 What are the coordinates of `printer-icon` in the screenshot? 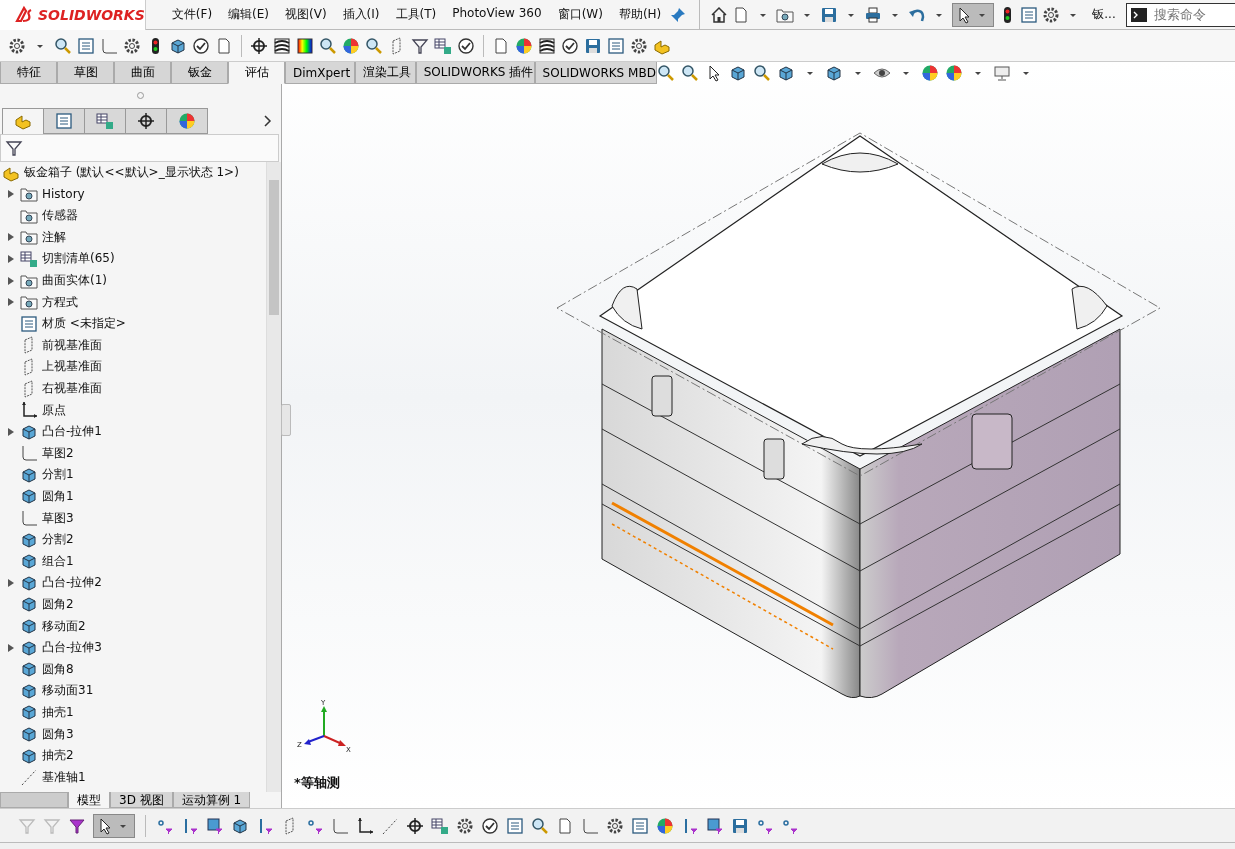 It's located at (873, 14).